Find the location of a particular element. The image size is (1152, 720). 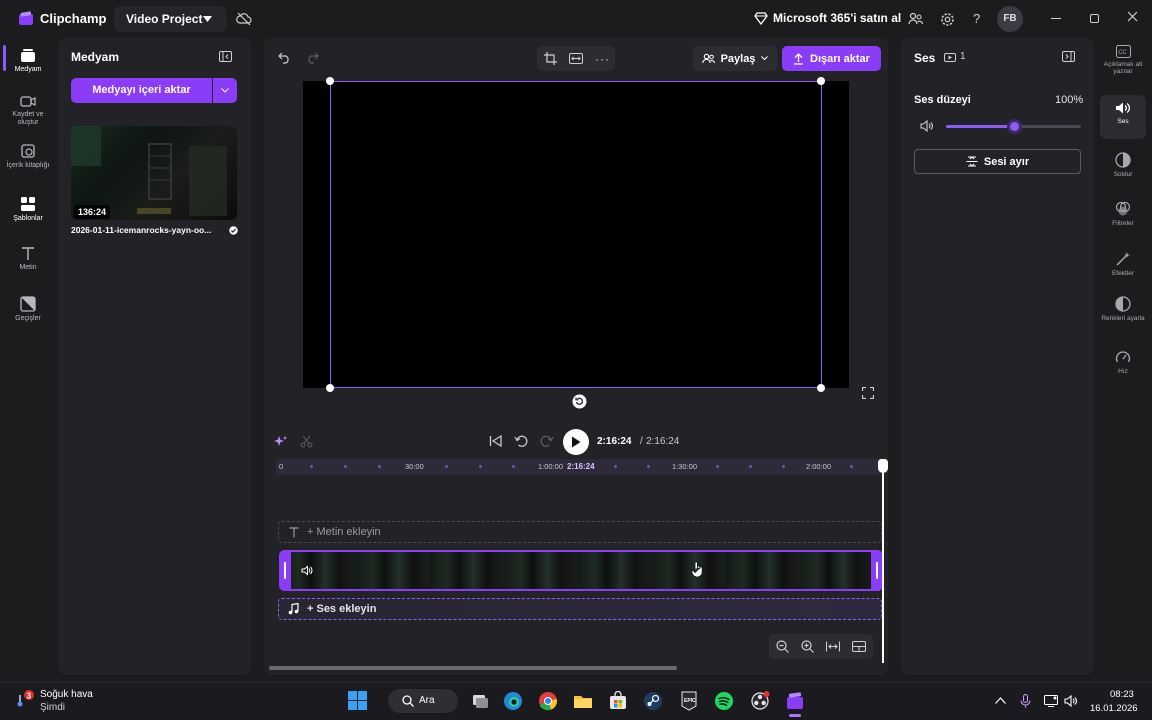

media-panel-title: Medyam is located at coordinates (95, 57).